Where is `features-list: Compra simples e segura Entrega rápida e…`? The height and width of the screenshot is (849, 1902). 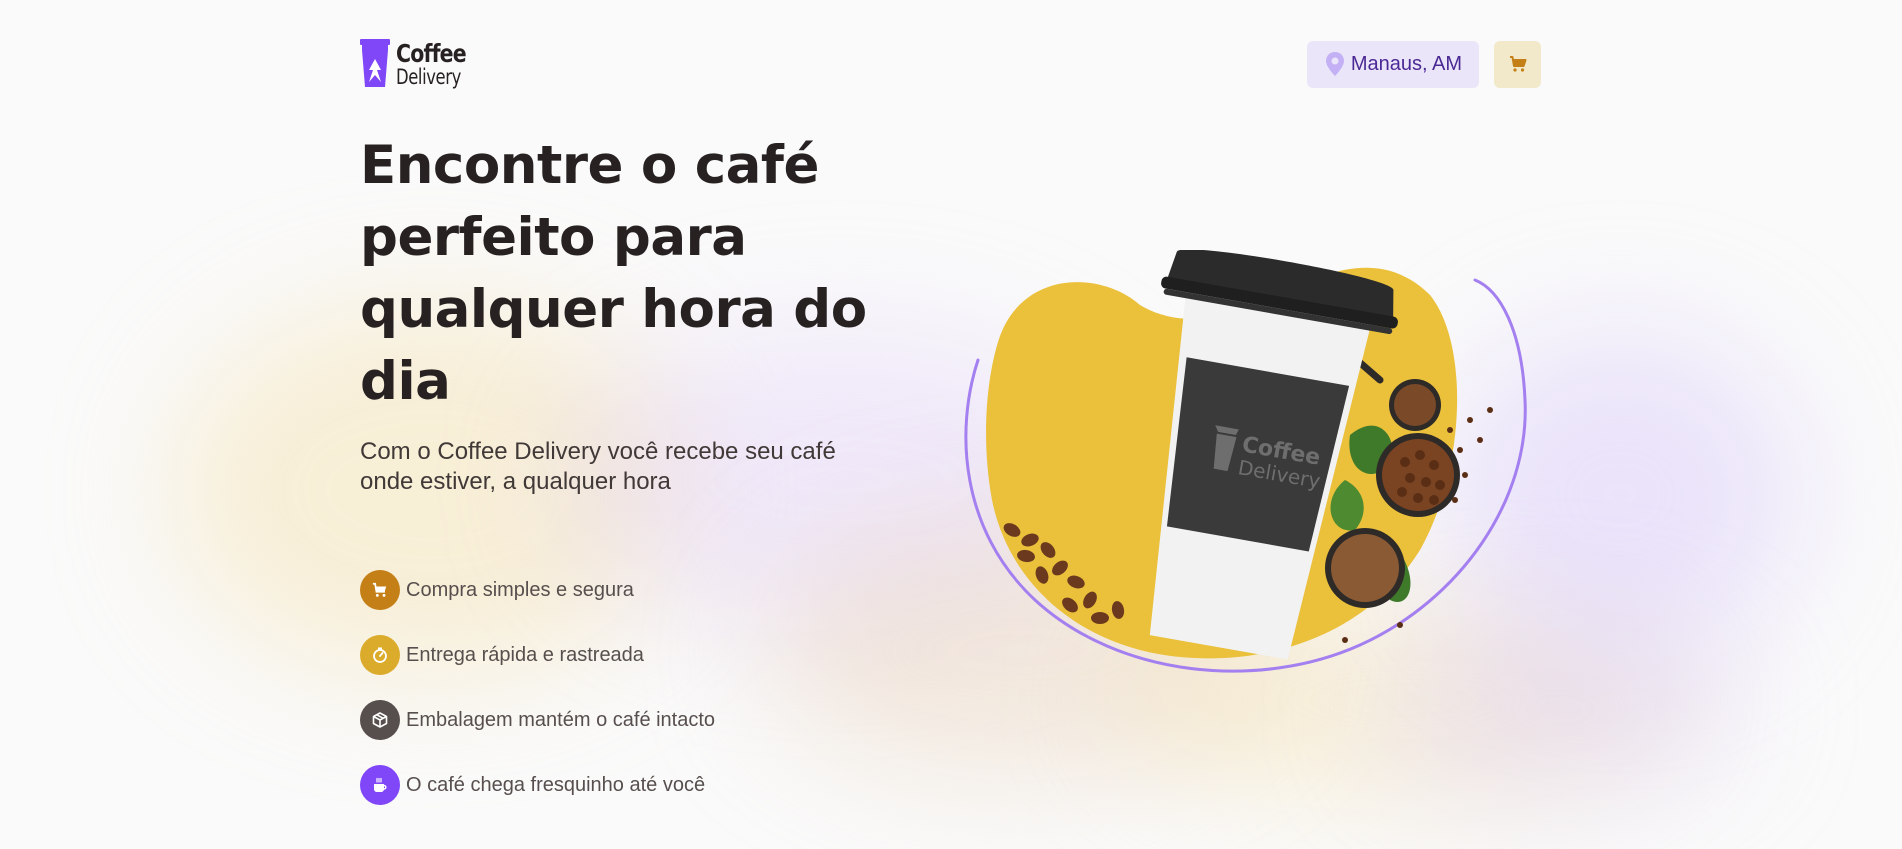
features-list: Compra simples e segura Entrega rápida e… is located at coordinates (537, 687).